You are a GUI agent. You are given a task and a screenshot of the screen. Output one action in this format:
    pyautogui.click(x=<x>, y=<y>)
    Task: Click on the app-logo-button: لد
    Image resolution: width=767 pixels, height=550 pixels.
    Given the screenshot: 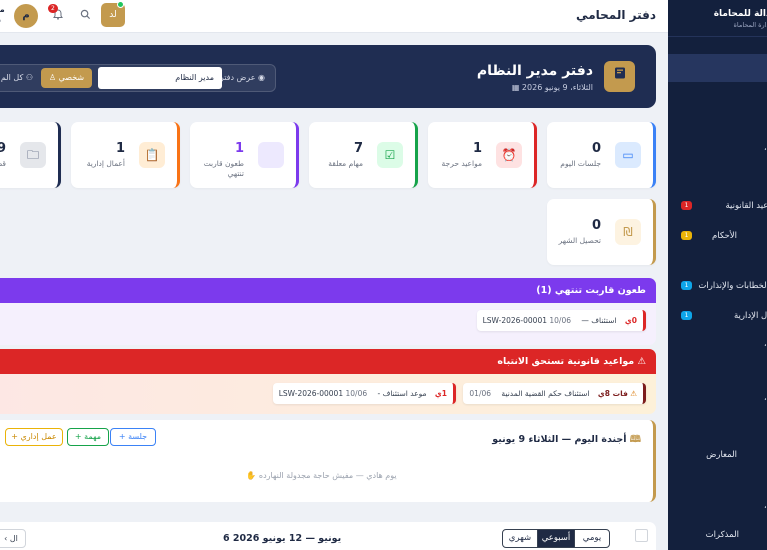 What is the action you would take?
    pyautogui.click(x=113, y=14)
    